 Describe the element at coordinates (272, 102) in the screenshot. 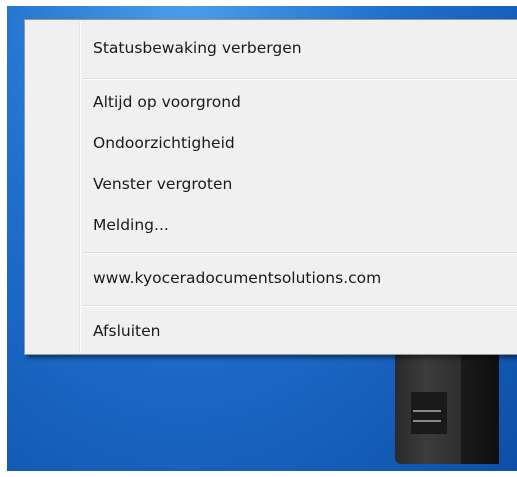

I see `menu-item-always-on-top: Altijd op voorgrond` at that location.